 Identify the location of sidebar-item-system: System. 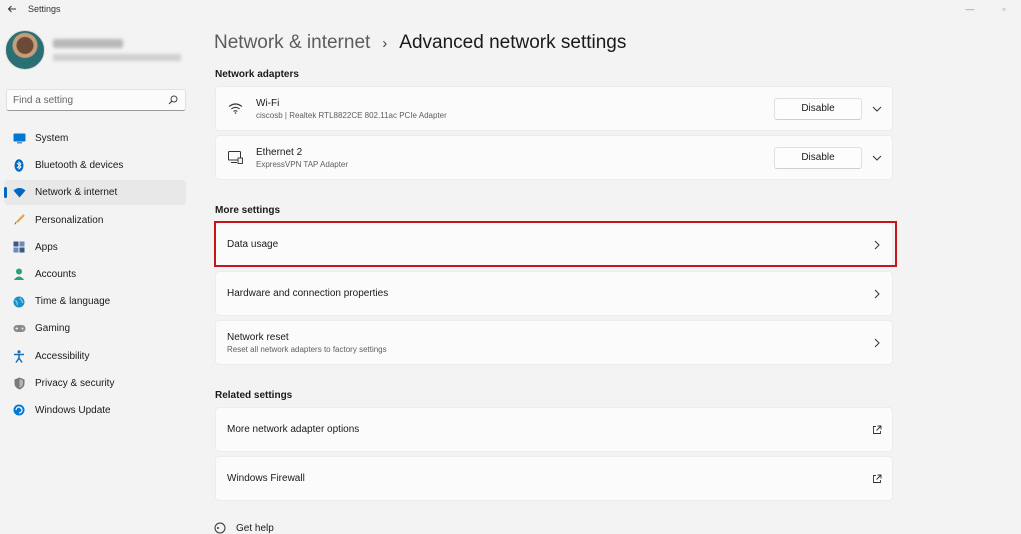
(95, 138).